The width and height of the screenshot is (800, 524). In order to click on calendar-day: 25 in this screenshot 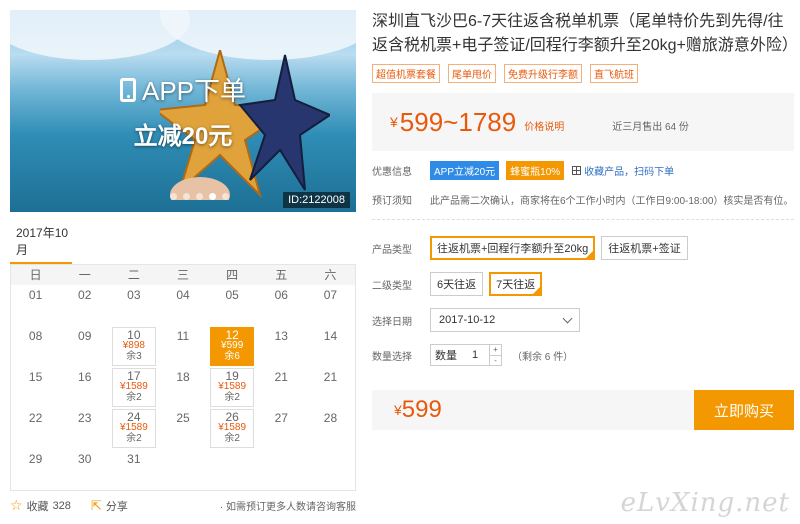, I will do `click(182, 428)`.